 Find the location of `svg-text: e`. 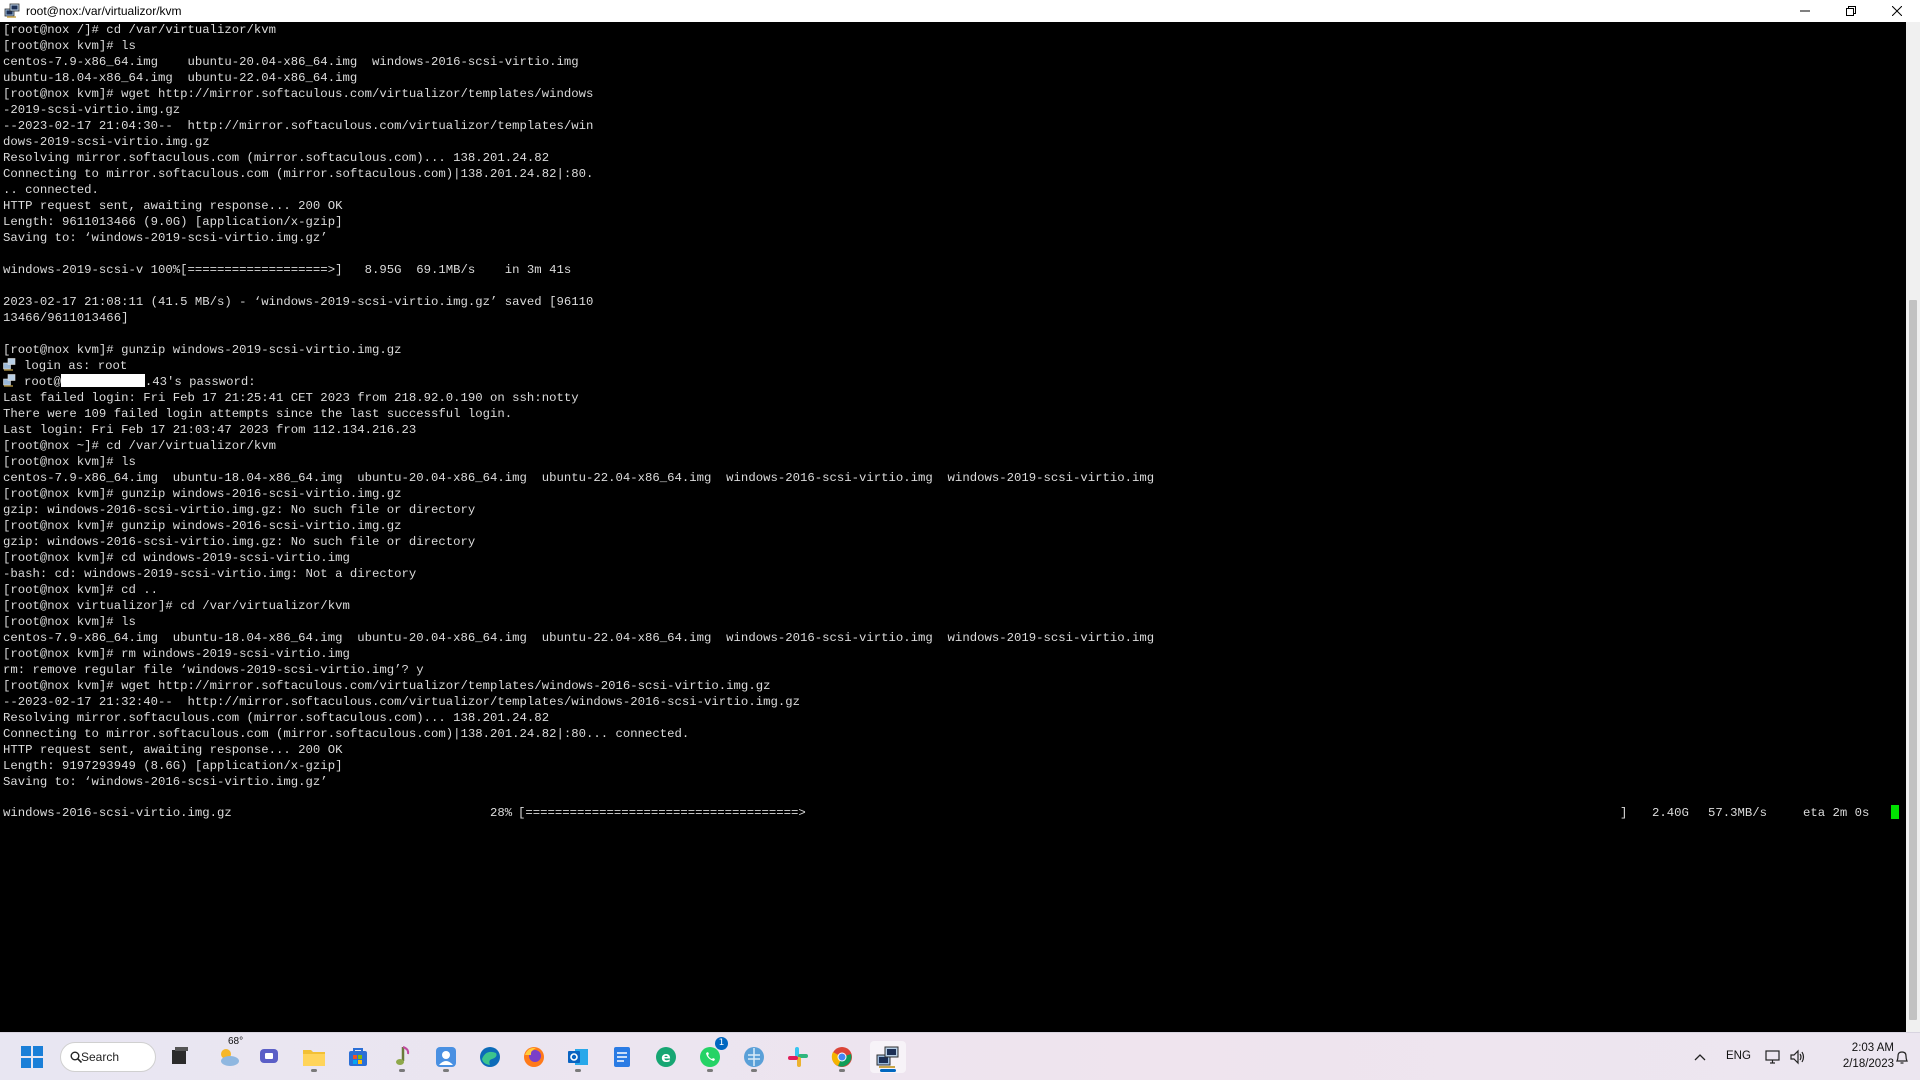

svg-text: e is located at coordinates (666, 1058).